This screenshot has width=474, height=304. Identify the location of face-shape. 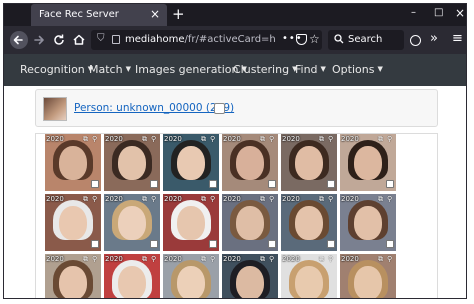
(309, 282).